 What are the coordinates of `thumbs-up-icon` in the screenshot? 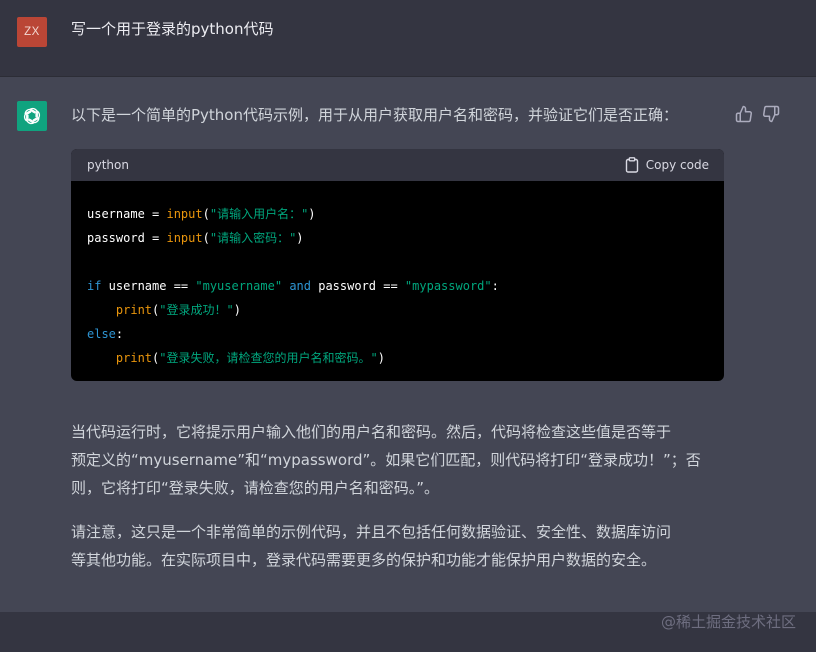 It's located at (743, 114).